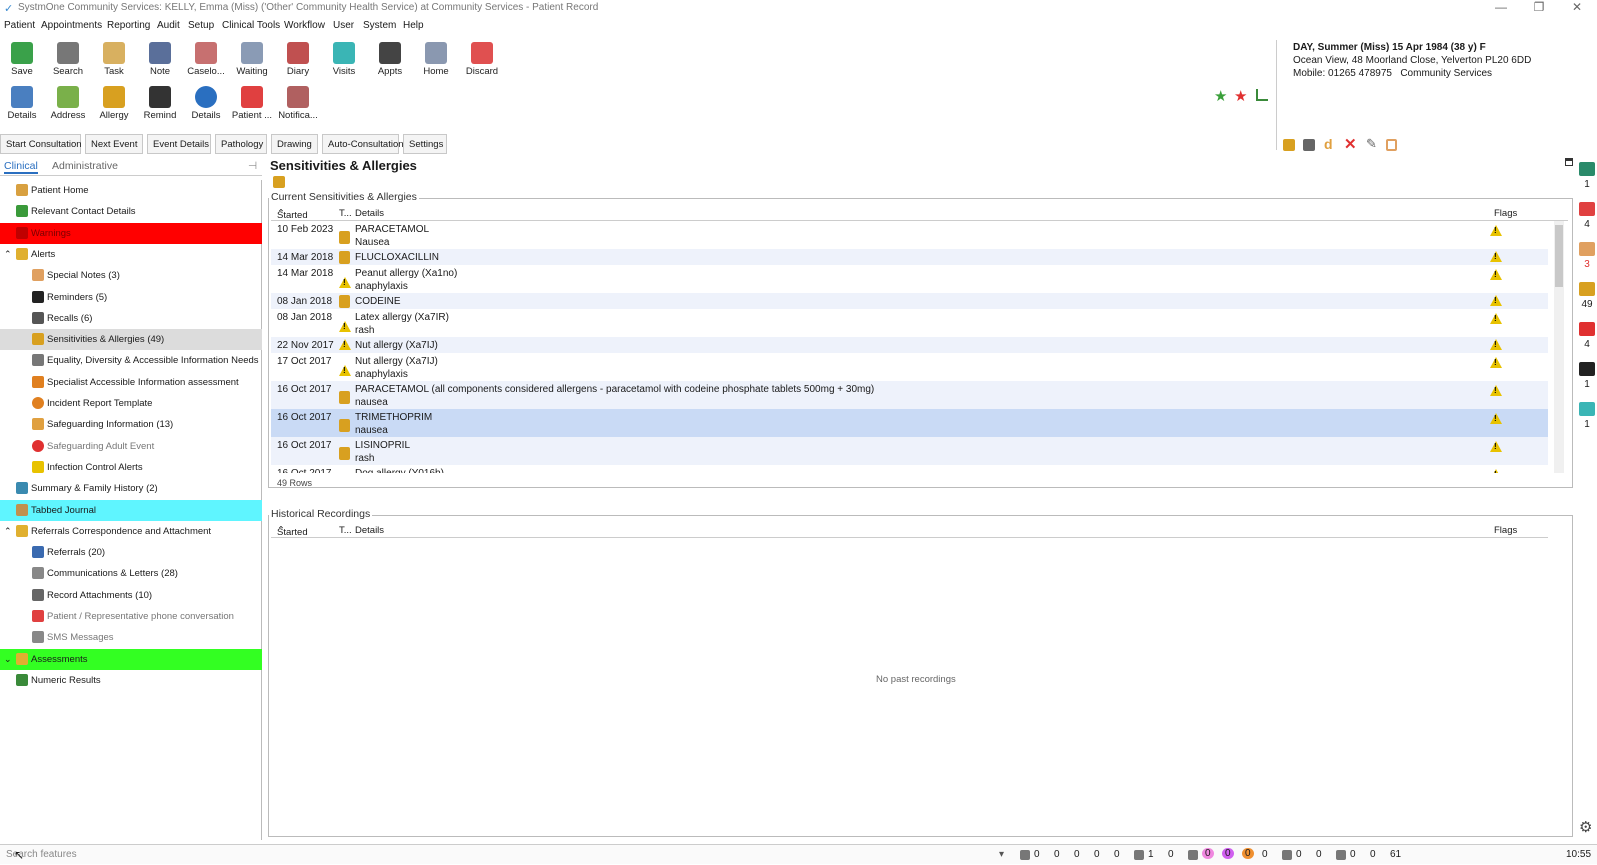 The image size is (1597, 865). What do you see at coordinates (1569, 162) in the screenshot?
I see `panel-maximize-icon` at bounding box center [1569, 162].